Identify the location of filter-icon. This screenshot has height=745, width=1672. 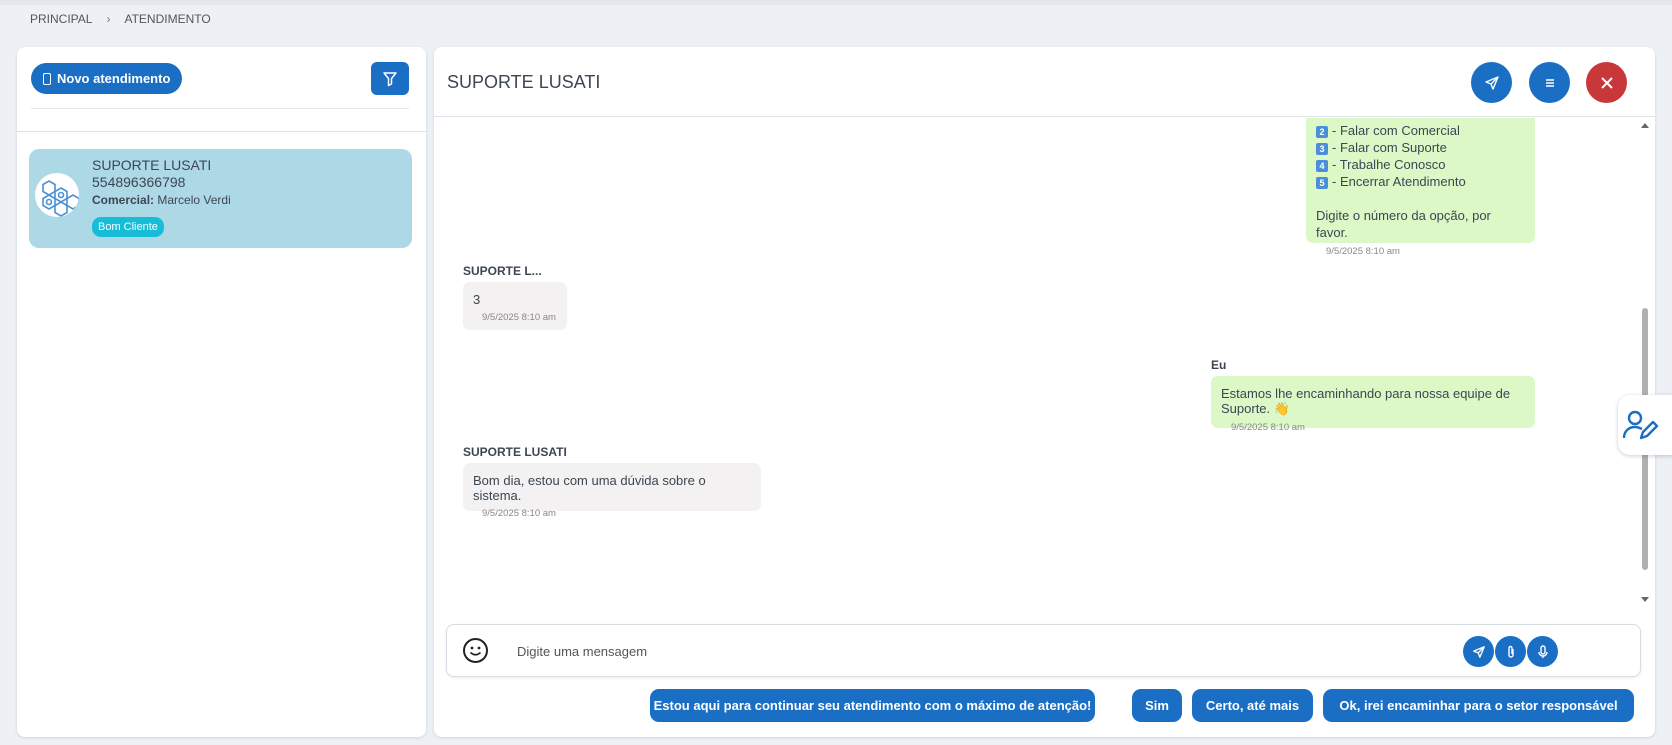
(390, 78).